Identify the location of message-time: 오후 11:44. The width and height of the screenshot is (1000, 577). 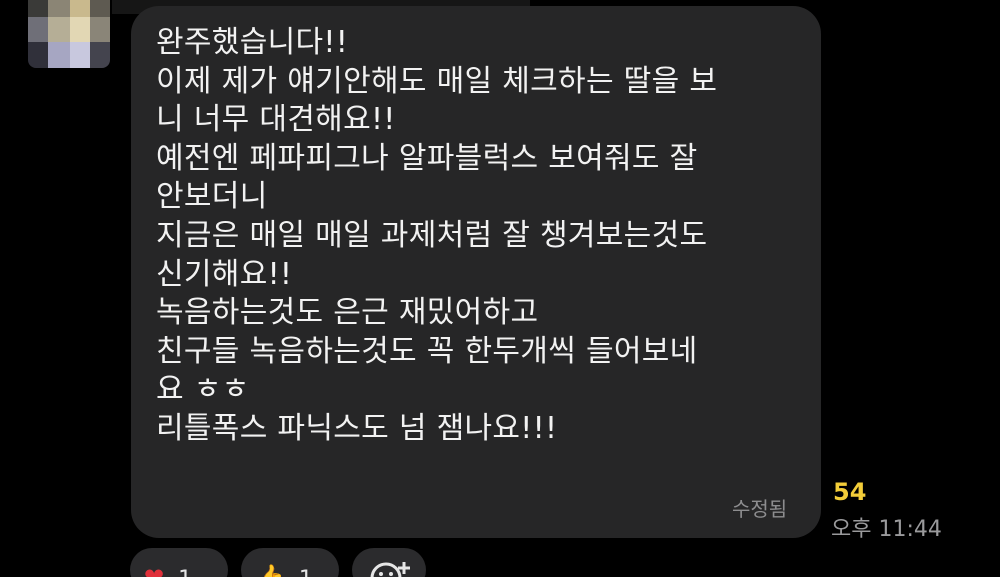
(886, 529).